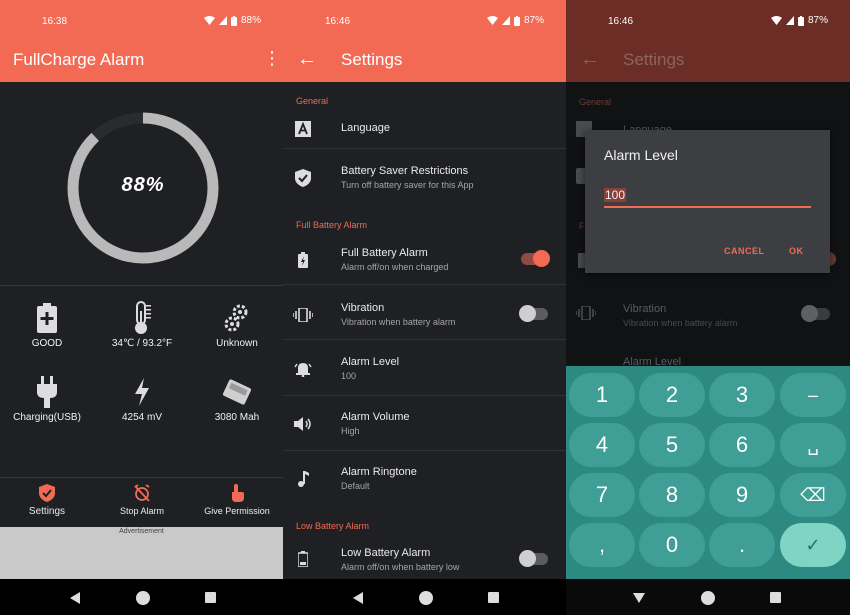 The image size is (850, 615). I want to click on alarm-level-dialog: Alarm Level 100 CANCEL OK, so click(707, 201).